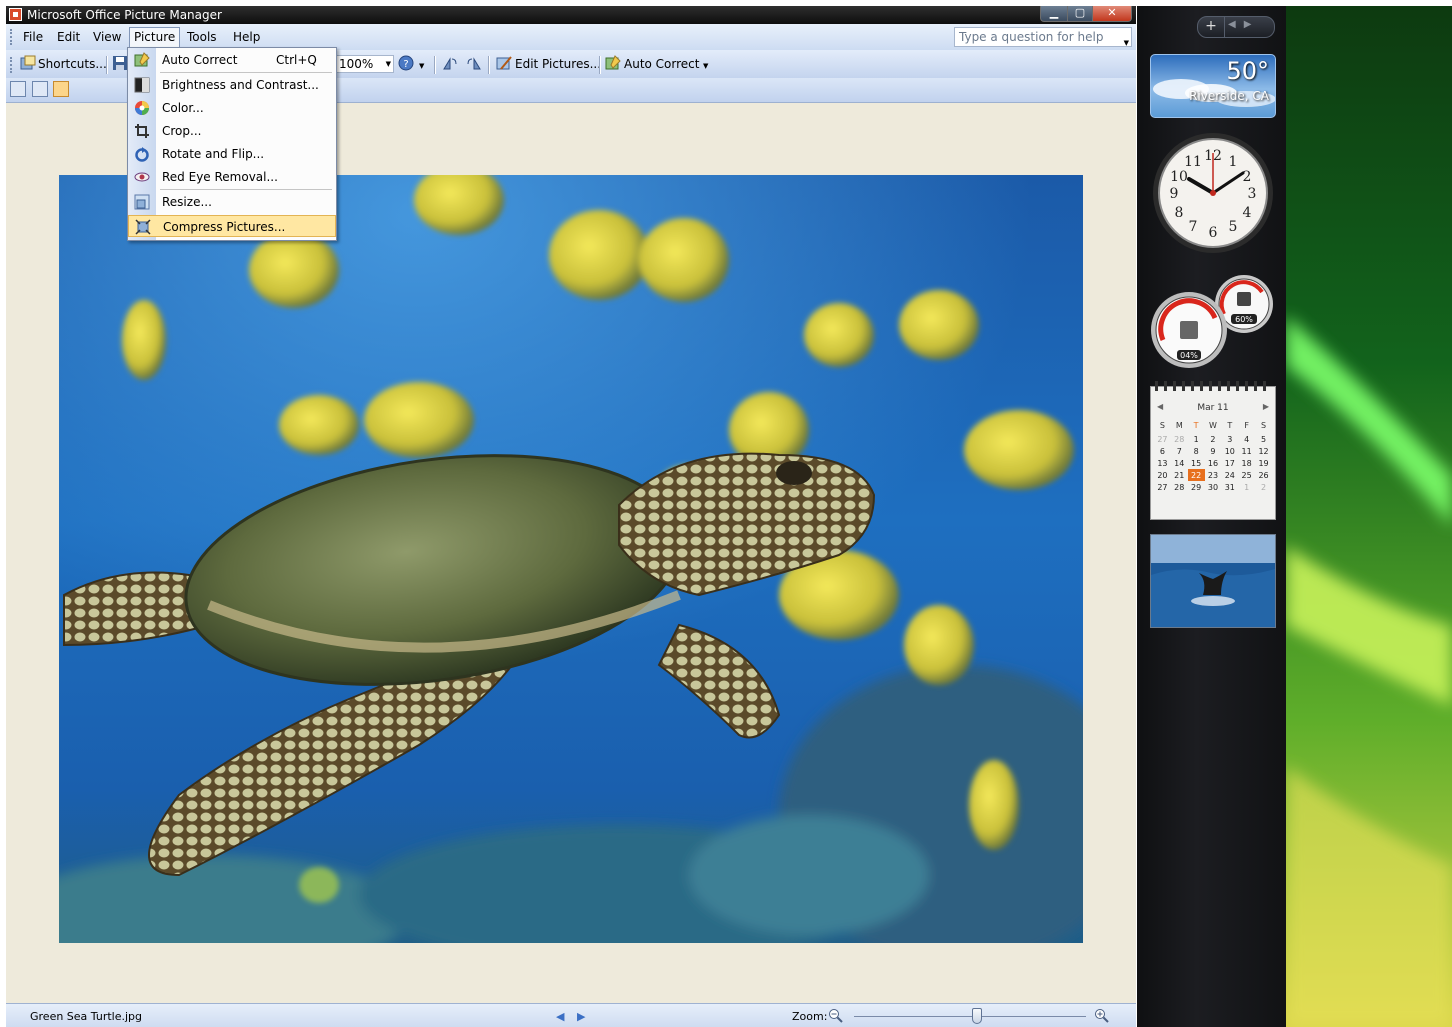  What do you see at coordinates (1229, 451) in the screenshot?
I see `calendar-day: 10` at bounding box center [1229, 451].